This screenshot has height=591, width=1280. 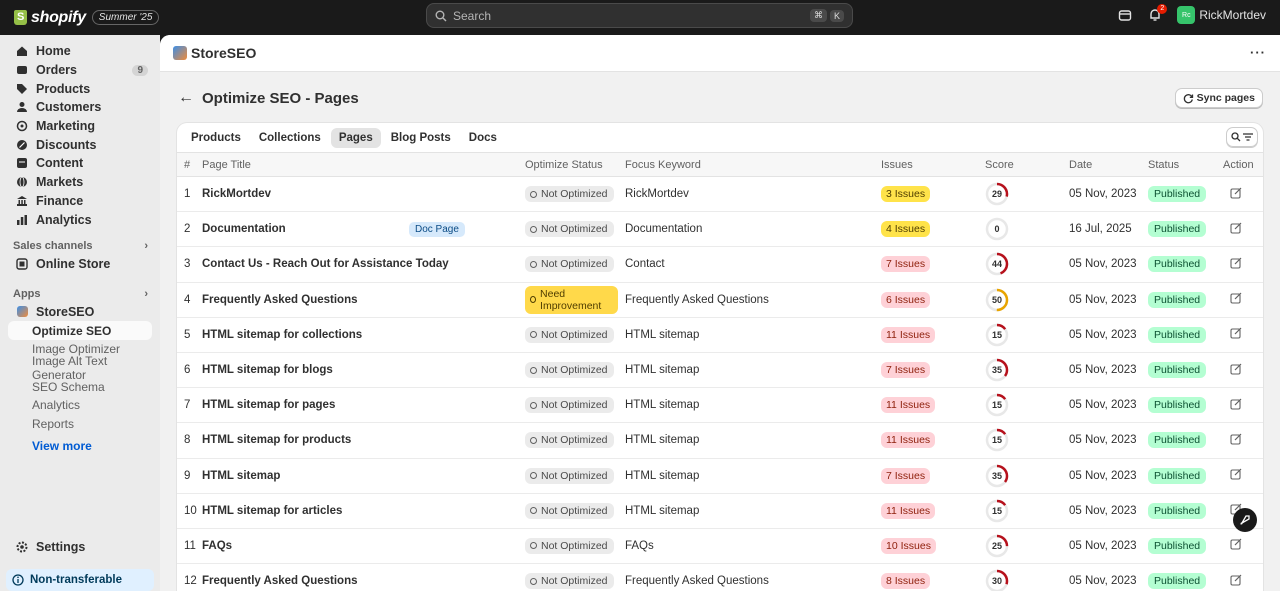 I want to click on optimize-status-cell: Not Optimized, so click(x=568, y=264).